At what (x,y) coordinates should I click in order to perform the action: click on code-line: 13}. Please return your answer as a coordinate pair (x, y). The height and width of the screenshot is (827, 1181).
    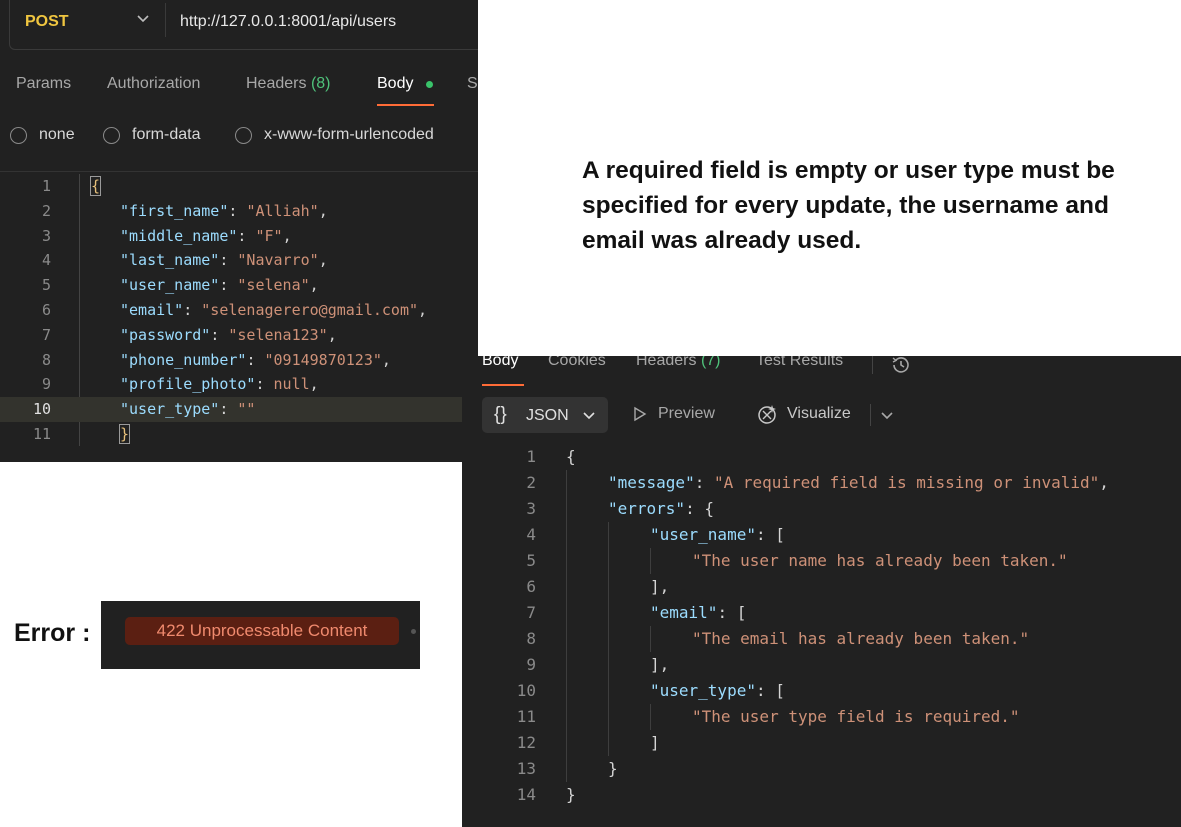
    Looking at the image, I should click on (821, 769).